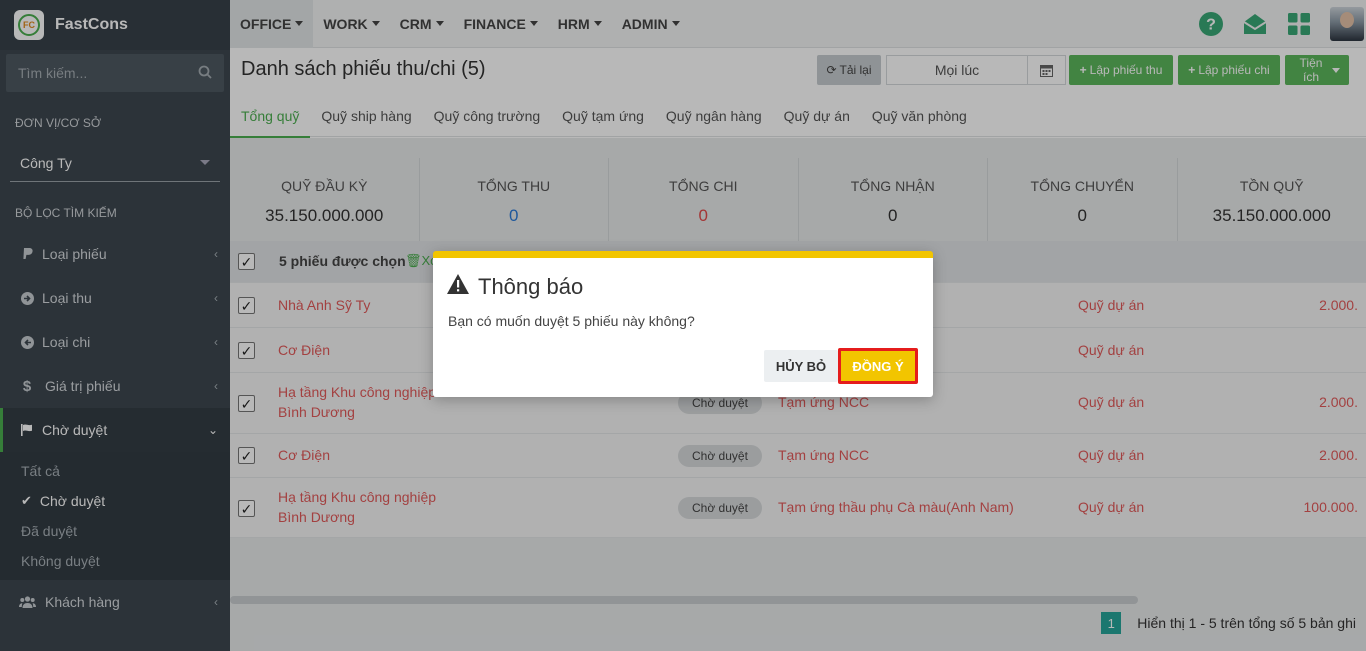 Image resolution: width=1366 pixels, height=651 pixels. Describe the element at coordinates (531, 286) in the screenshot. I see `dialog-title-text: Thông báo` at that location.